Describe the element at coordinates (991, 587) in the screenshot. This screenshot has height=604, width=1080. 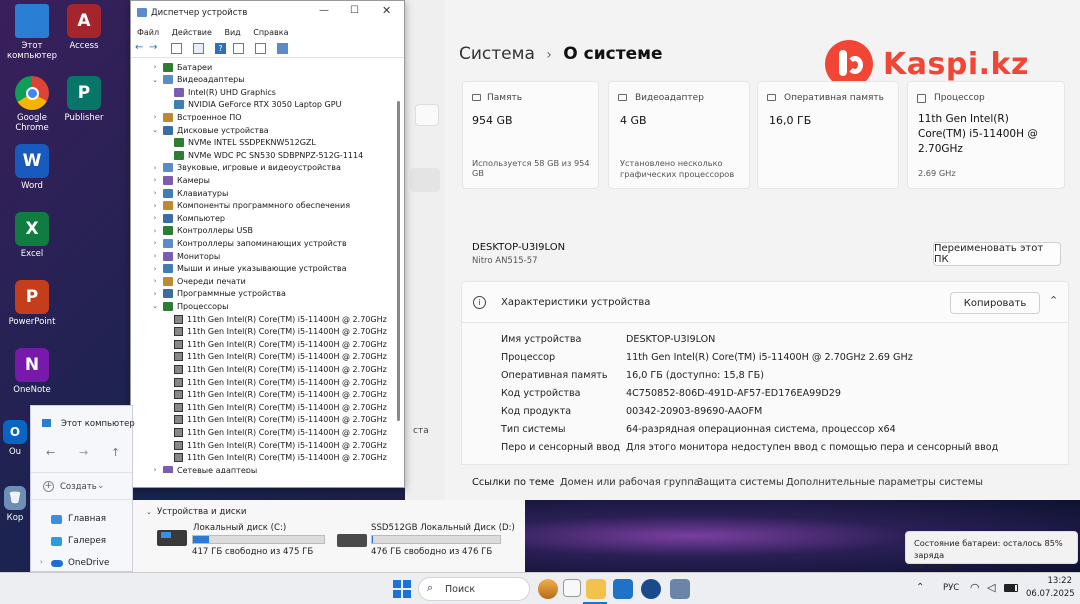
I see `volume-icon: ◁` at that location.